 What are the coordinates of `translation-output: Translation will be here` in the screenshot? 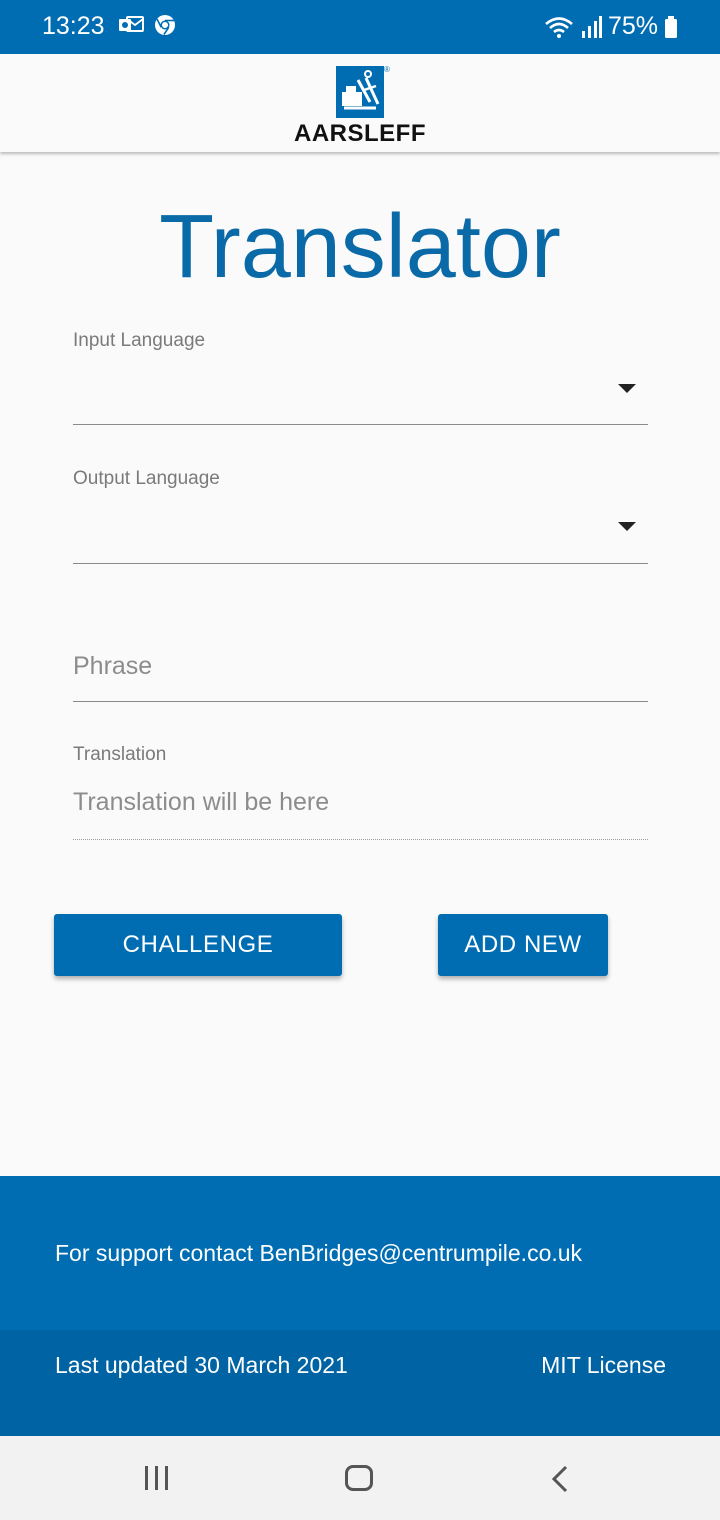 It's located at (201, 802).